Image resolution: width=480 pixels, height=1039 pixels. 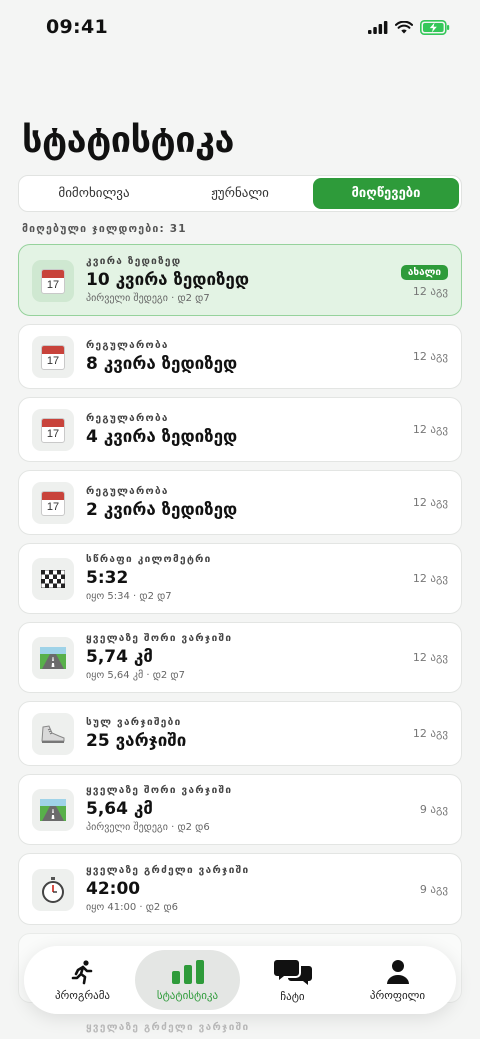 I want to click on achievement-sub: პირველი შედეგი · დ2 დ7, so click(x=148, y=298).